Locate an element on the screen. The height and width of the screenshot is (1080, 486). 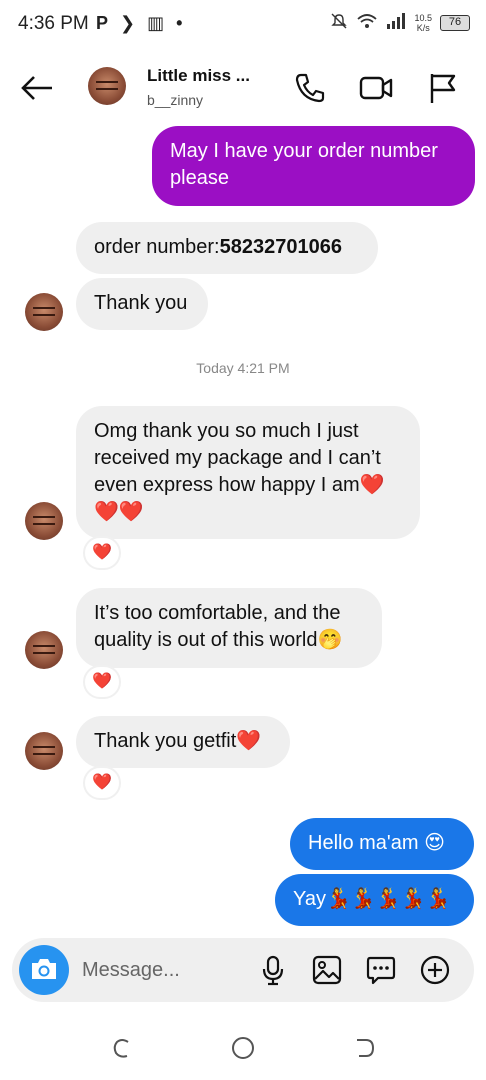
message-text: Yay is located at coordinates (309, 899).